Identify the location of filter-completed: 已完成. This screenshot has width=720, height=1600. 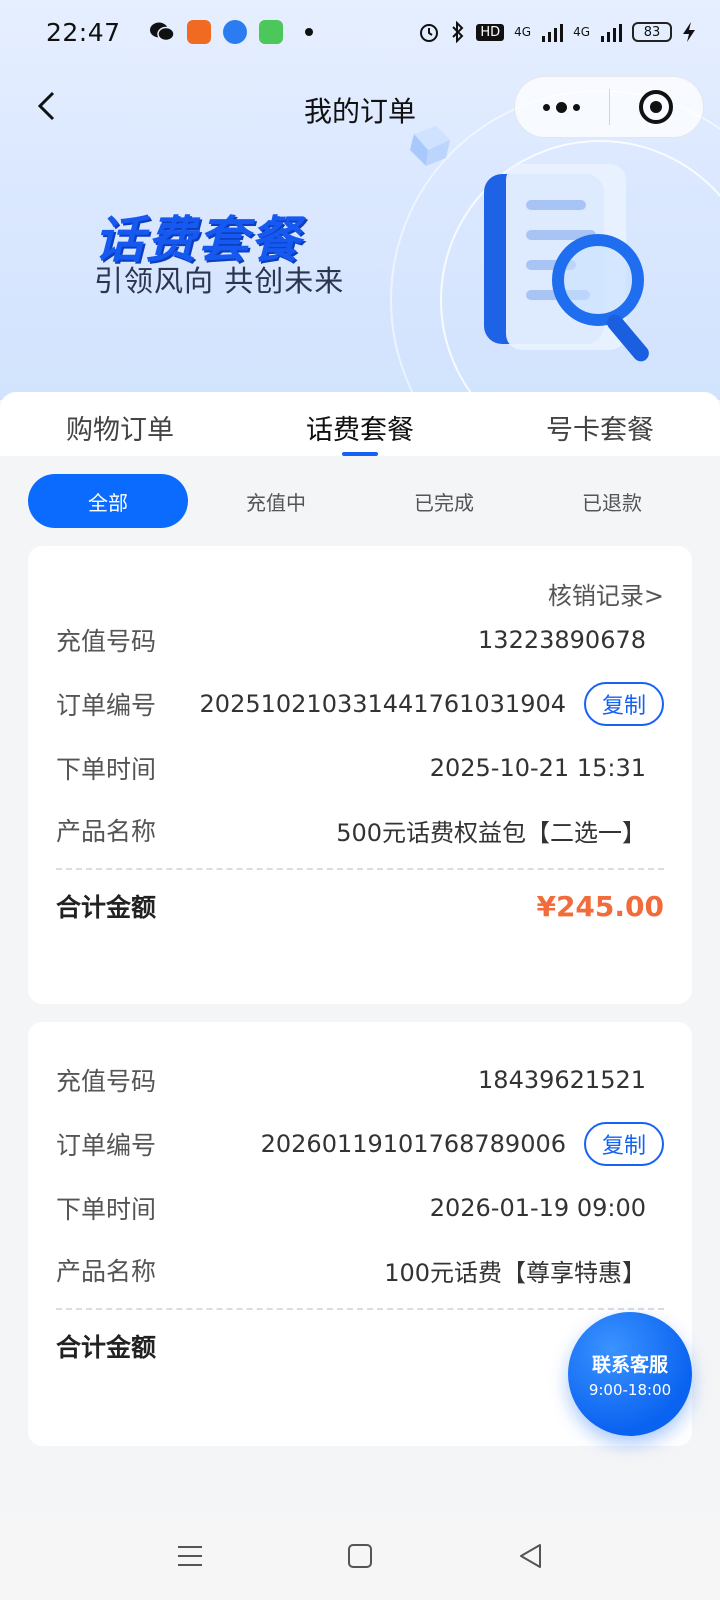
(444, 501).